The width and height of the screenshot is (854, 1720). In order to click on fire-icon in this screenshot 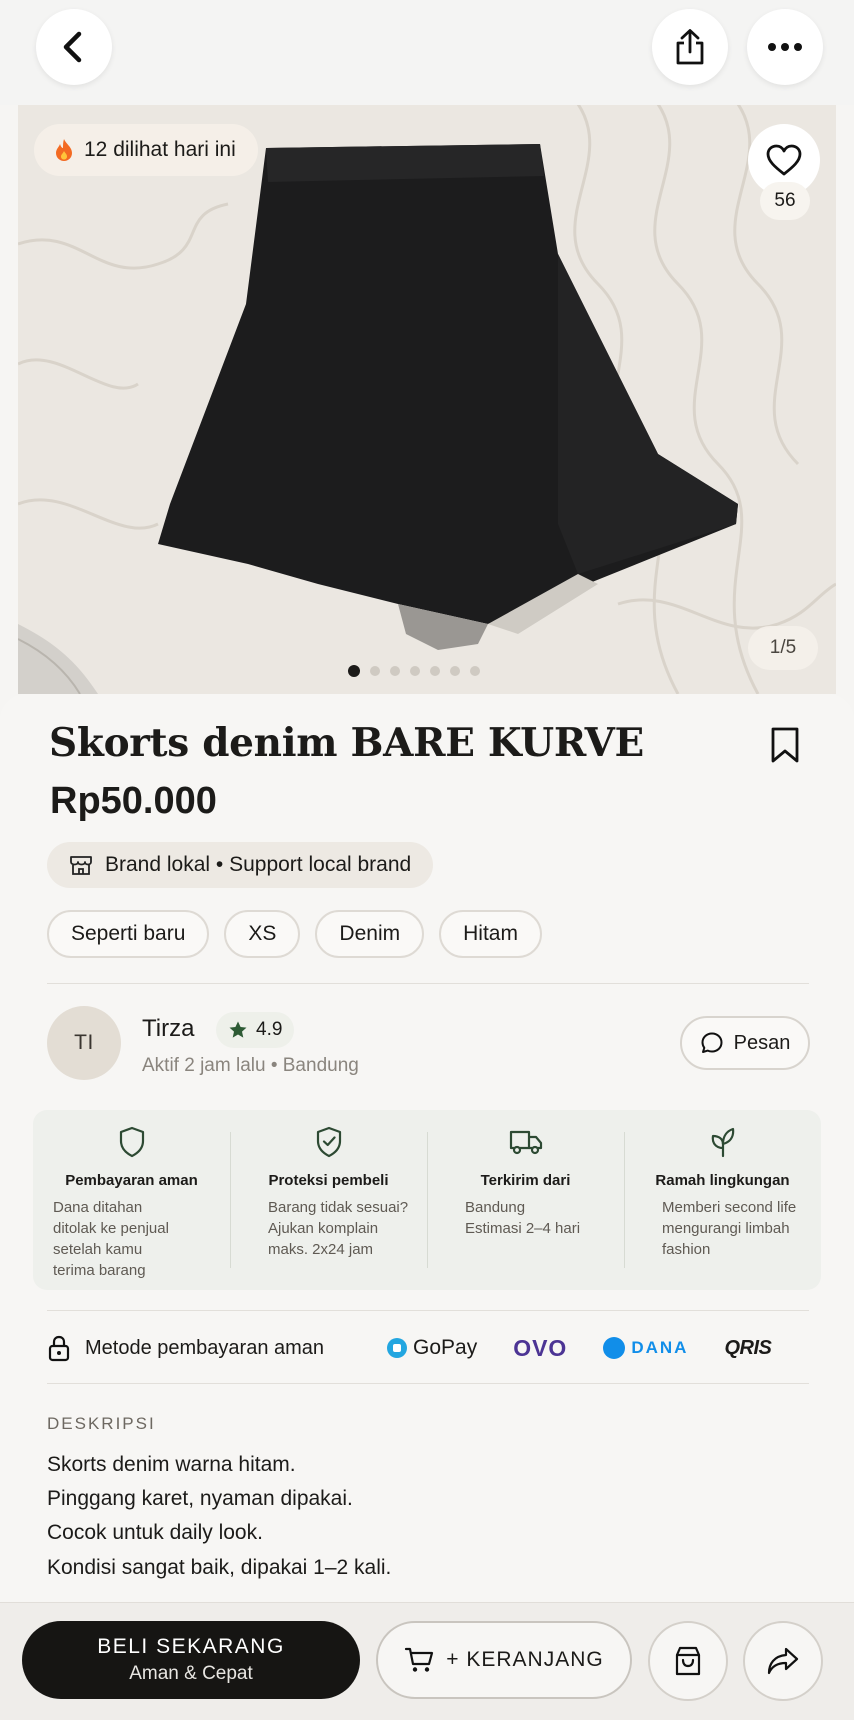, I will do `click(64, 150)`.